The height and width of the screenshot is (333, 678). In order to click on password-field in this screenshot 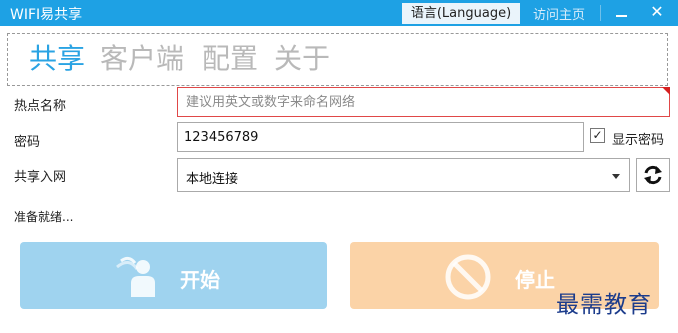, I will do `click(380, 137)`.